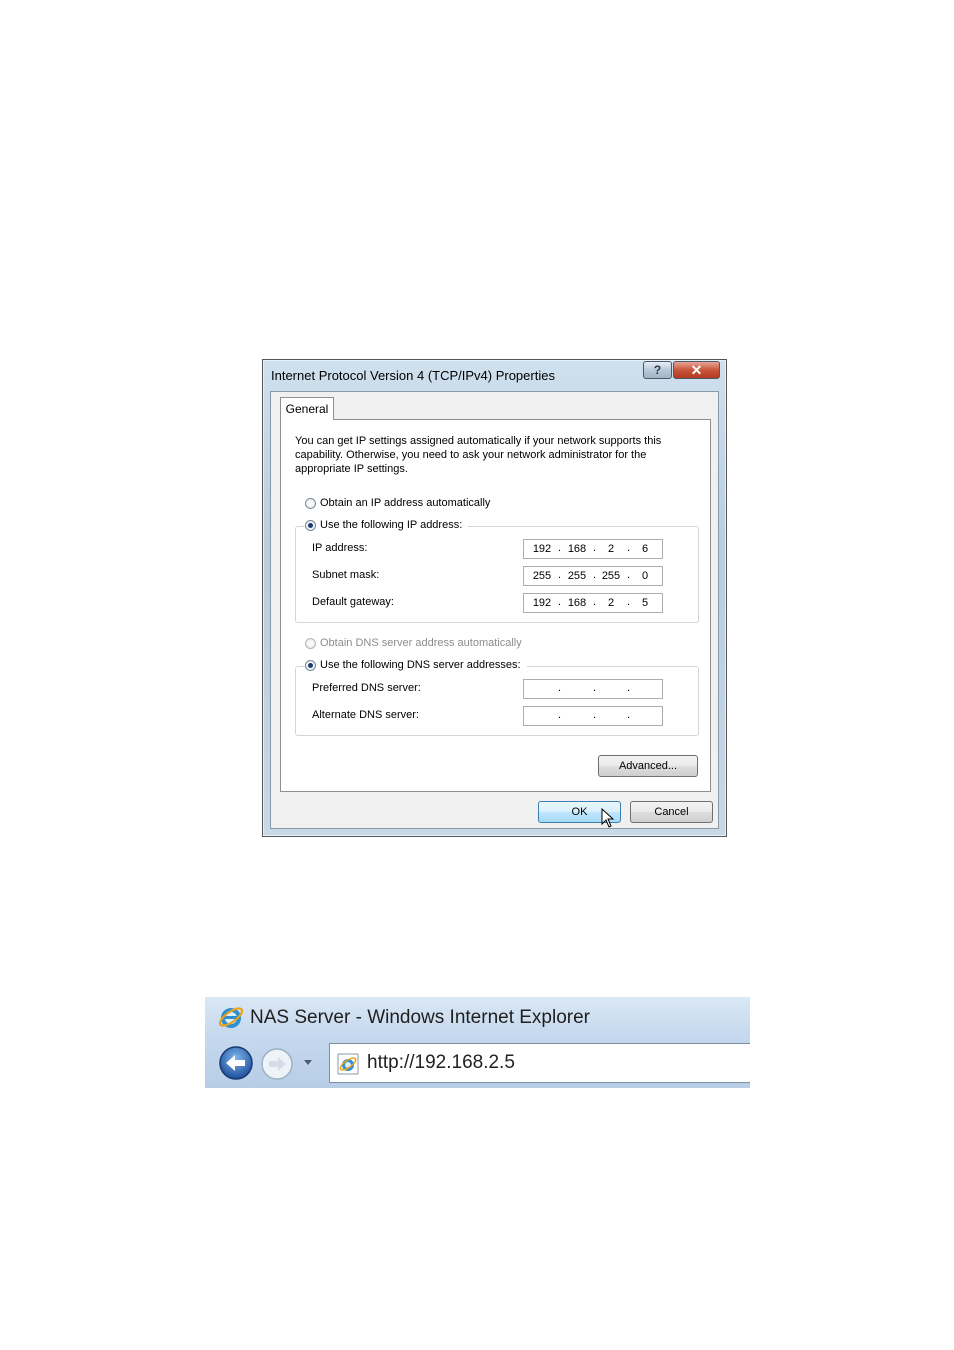 This screenshot has width=954, height=1350. I want to click on ip-address-label: IP address:, so click(340, 548).